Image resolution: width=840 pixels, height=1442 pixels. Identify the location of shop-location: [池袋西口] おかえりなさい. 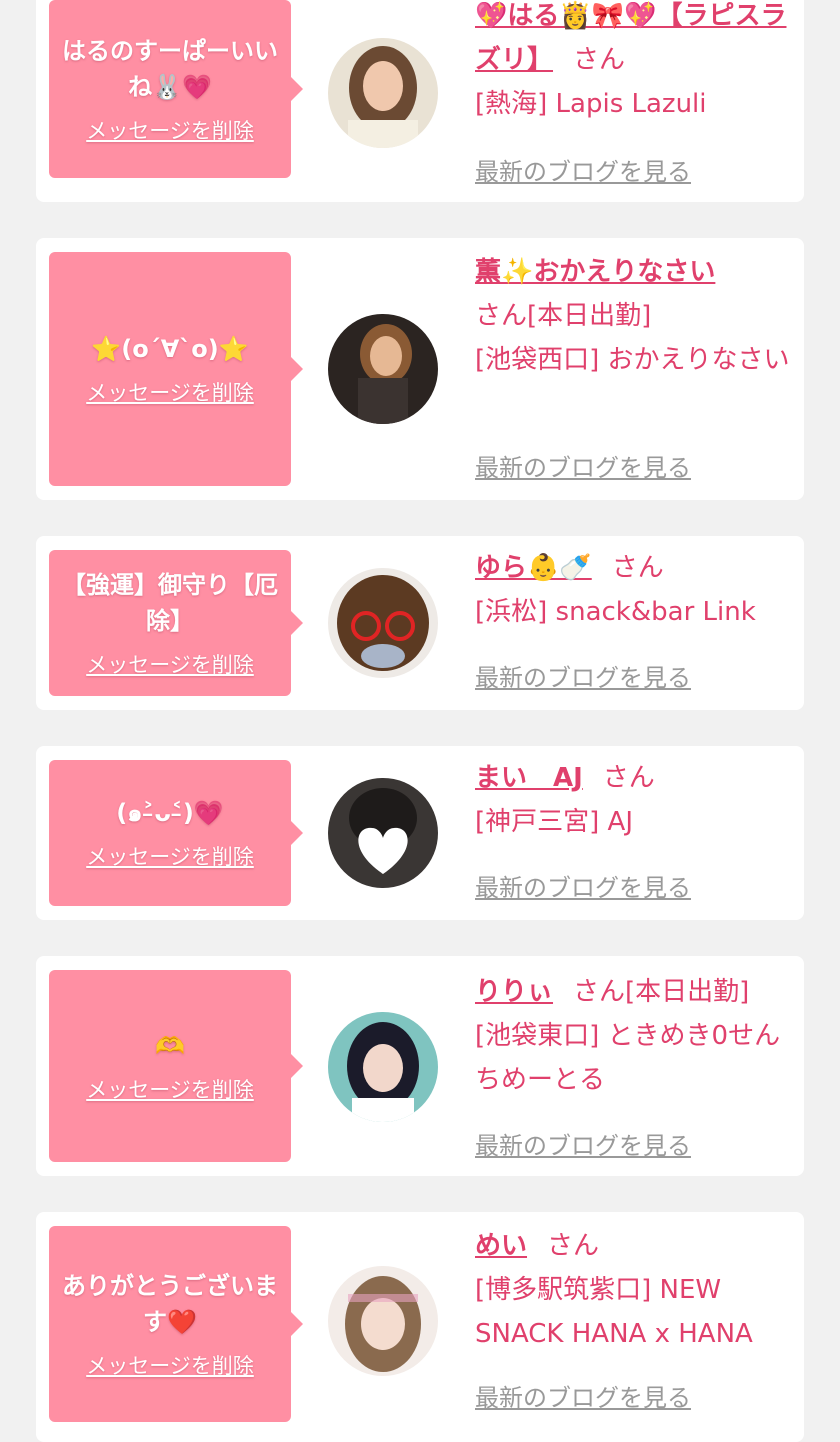
(632, 360).